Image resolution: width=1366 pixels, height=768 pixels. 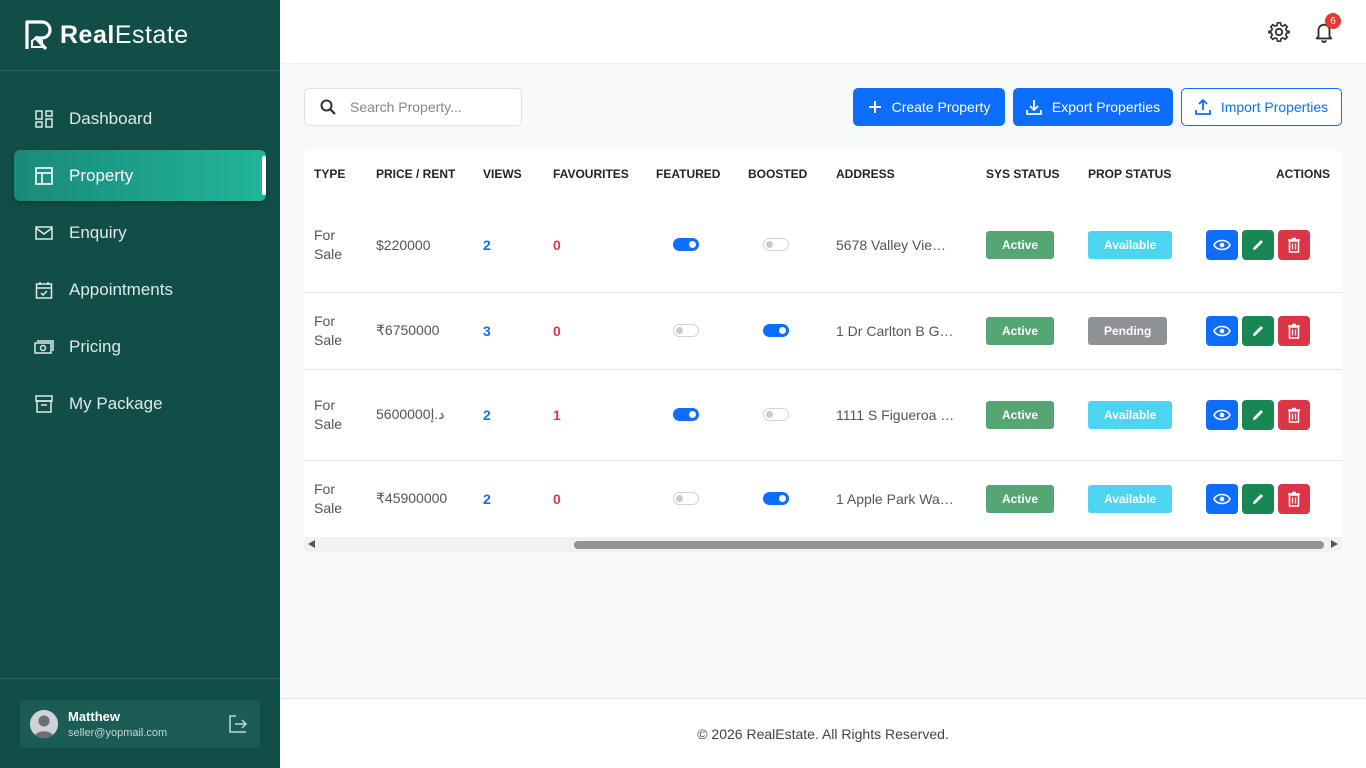 I want to click on money-icon, so click(x=44, y=347).